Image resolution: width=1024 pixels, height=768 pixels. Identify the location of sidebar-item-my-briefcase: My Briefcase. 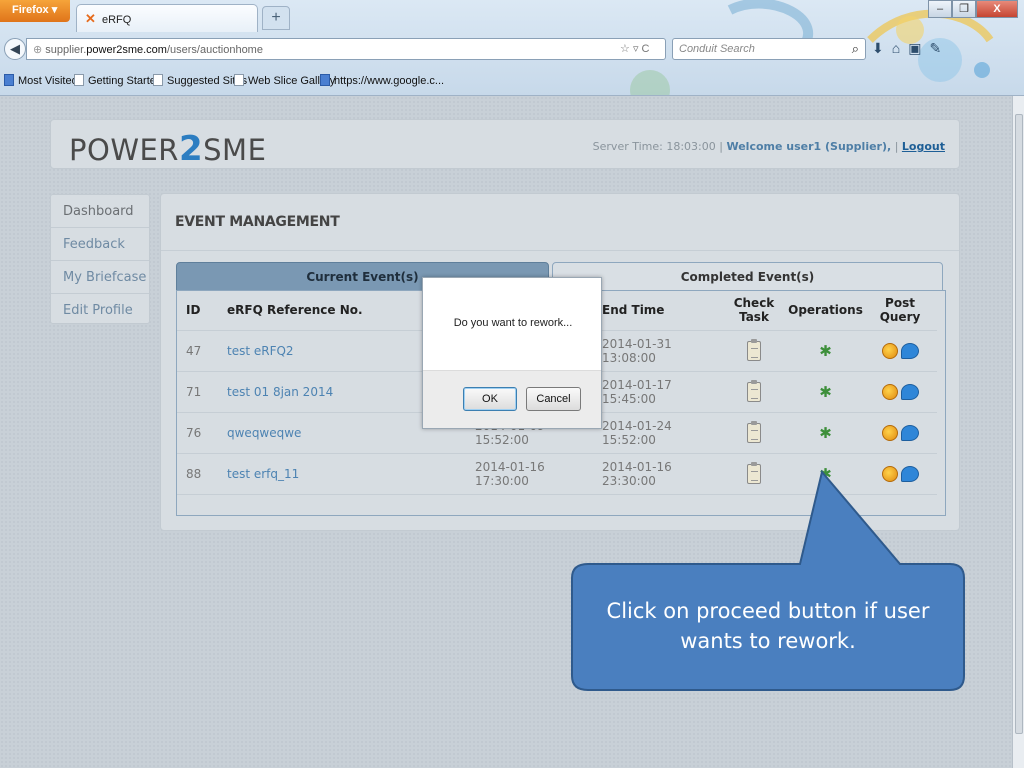
(100, 277).